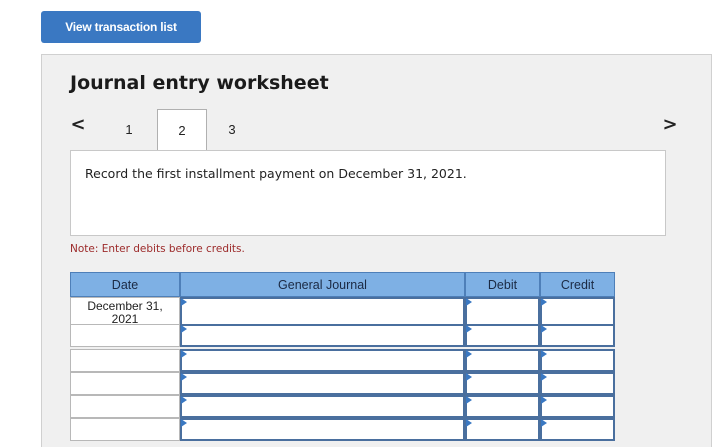 The height and width of the screenshot is (447, 712). What do you see at coordinates (577, 284) in the screenshot?
I see `header-credit: Credit` at bounding box center [577, 284].